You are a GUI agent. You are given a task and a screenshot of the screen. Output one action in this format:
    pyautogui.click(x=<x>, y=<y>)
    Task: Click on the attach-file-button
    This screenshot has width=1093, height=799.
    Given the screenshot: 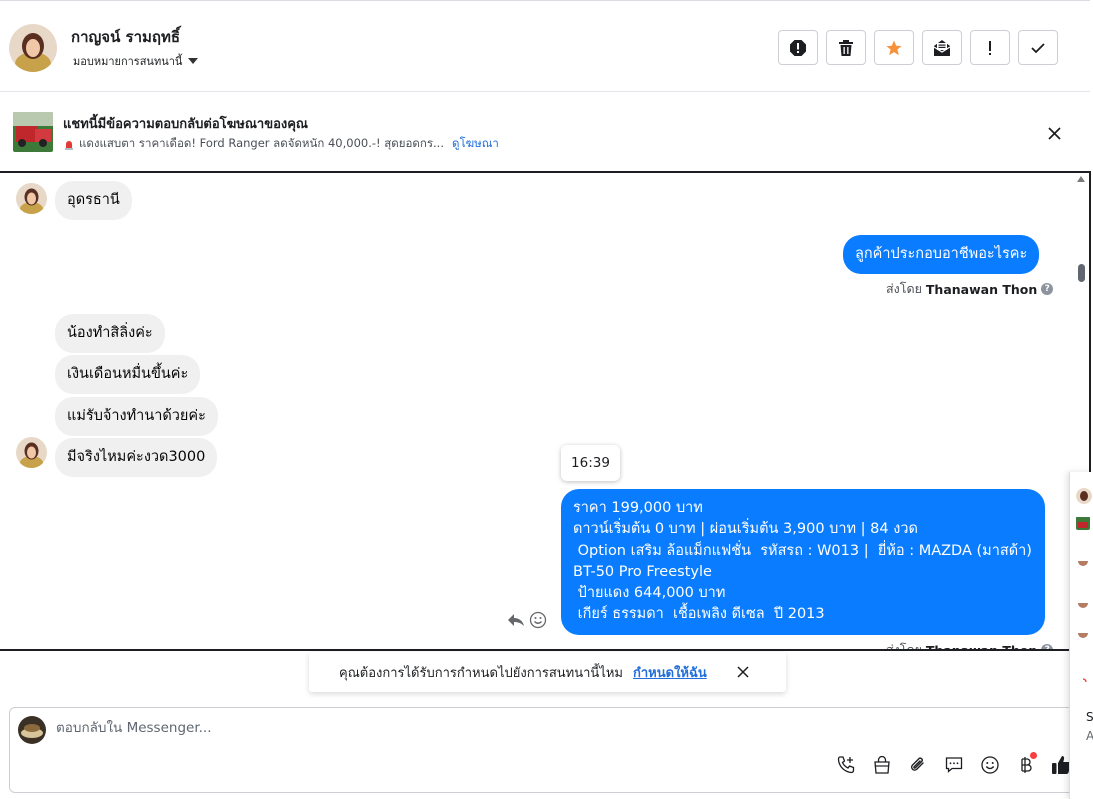 What is the action you would take?
    pyautogui.click(x=918, y=765)
    